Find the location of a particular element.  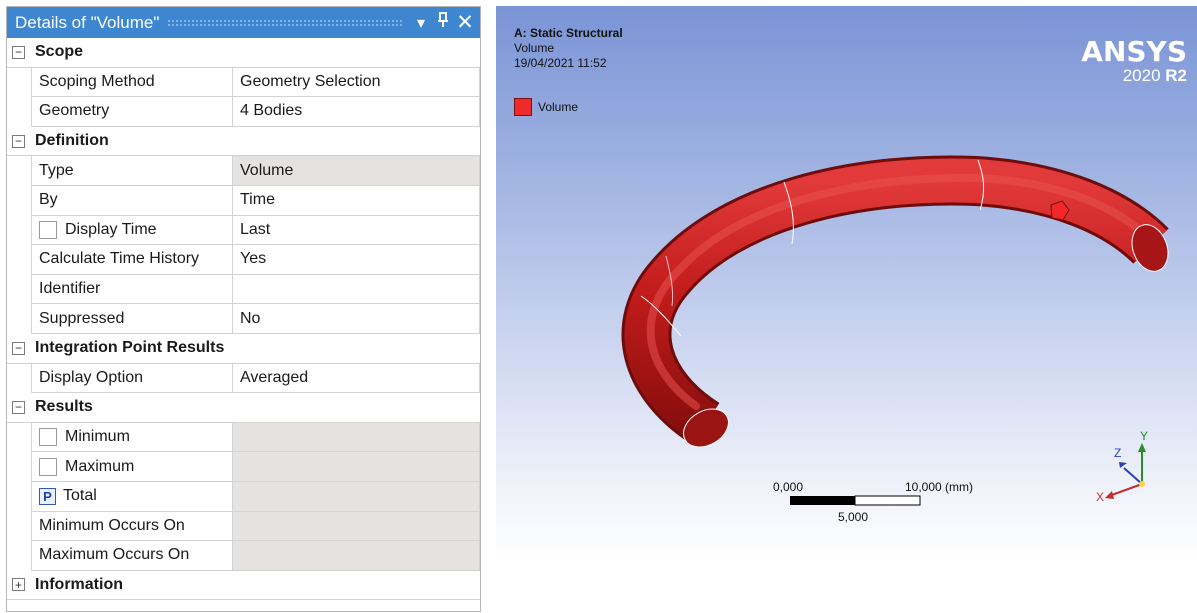

close-icon: ✕ is located at coordinates (465, 22).